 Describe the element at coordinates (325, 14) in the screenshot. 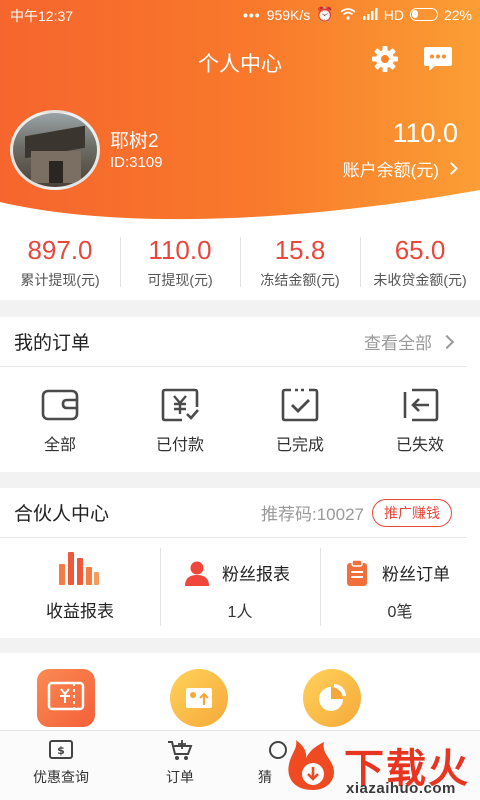

I see `alarm-icon: ⏰` at that location.